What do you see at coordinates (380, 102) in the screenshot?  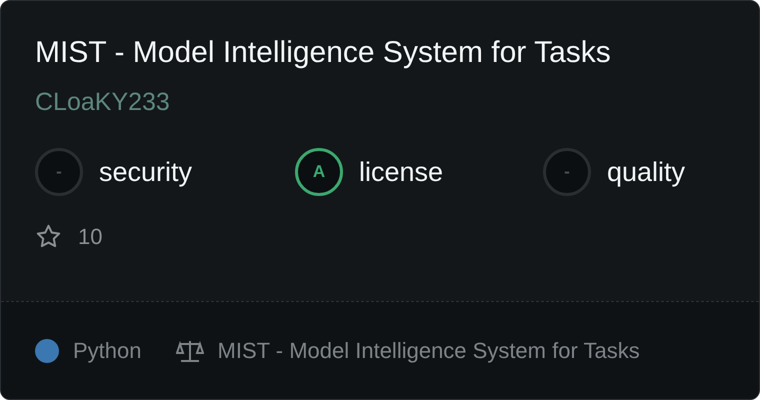 I see `repo-owner: CLoaKY233` at bounding box center [380, 102].